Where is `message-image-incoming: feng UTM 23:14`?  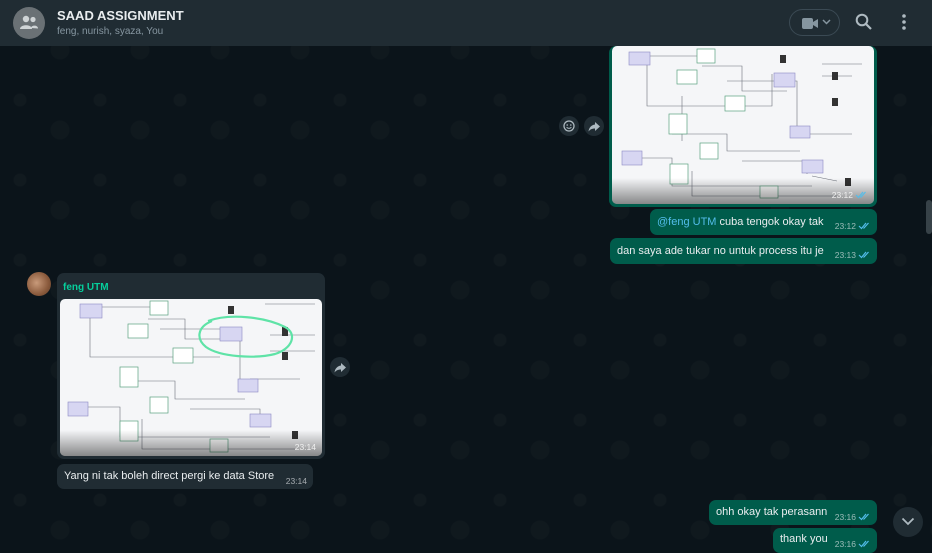 message-image-incoming: feng UTM 23:14 is located at coordinates (191, 366).